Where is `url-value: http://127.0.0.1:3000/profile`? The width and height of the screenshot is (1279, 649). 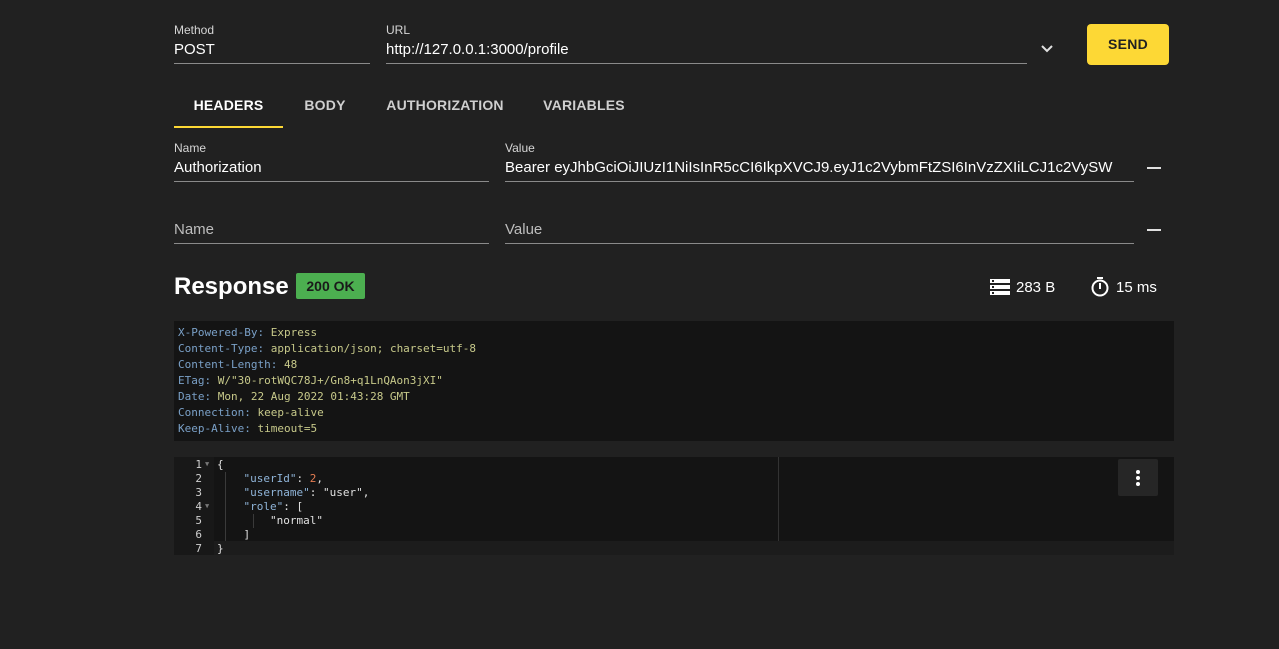 url-value: http://127.0.0.1:3000/profile is located at coordinates (477, 49).